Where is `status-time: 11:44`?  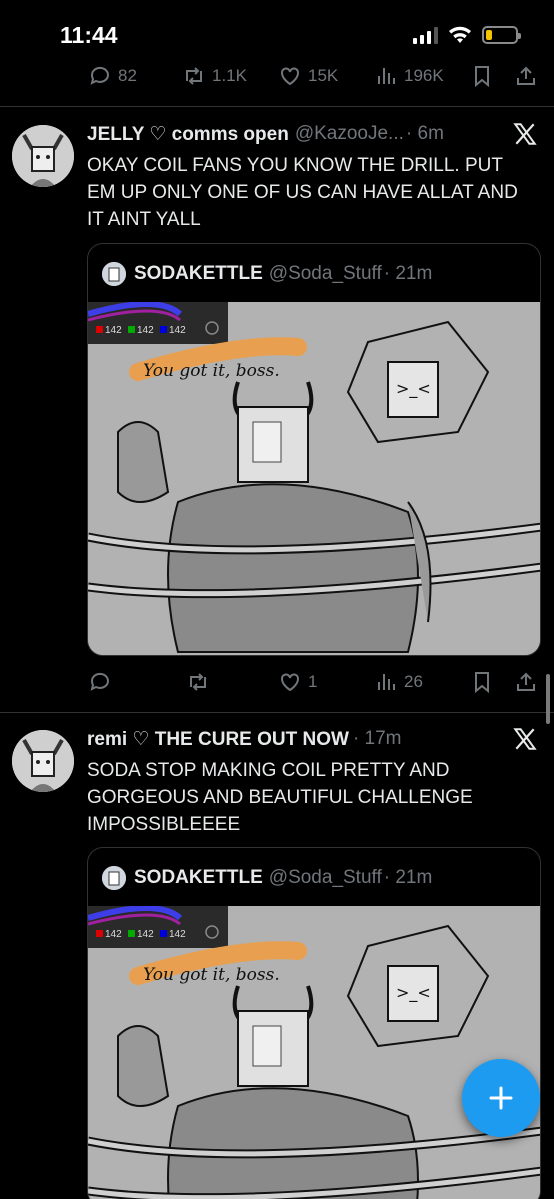
status-time: 11:44 is located at coordinates (89, 35).